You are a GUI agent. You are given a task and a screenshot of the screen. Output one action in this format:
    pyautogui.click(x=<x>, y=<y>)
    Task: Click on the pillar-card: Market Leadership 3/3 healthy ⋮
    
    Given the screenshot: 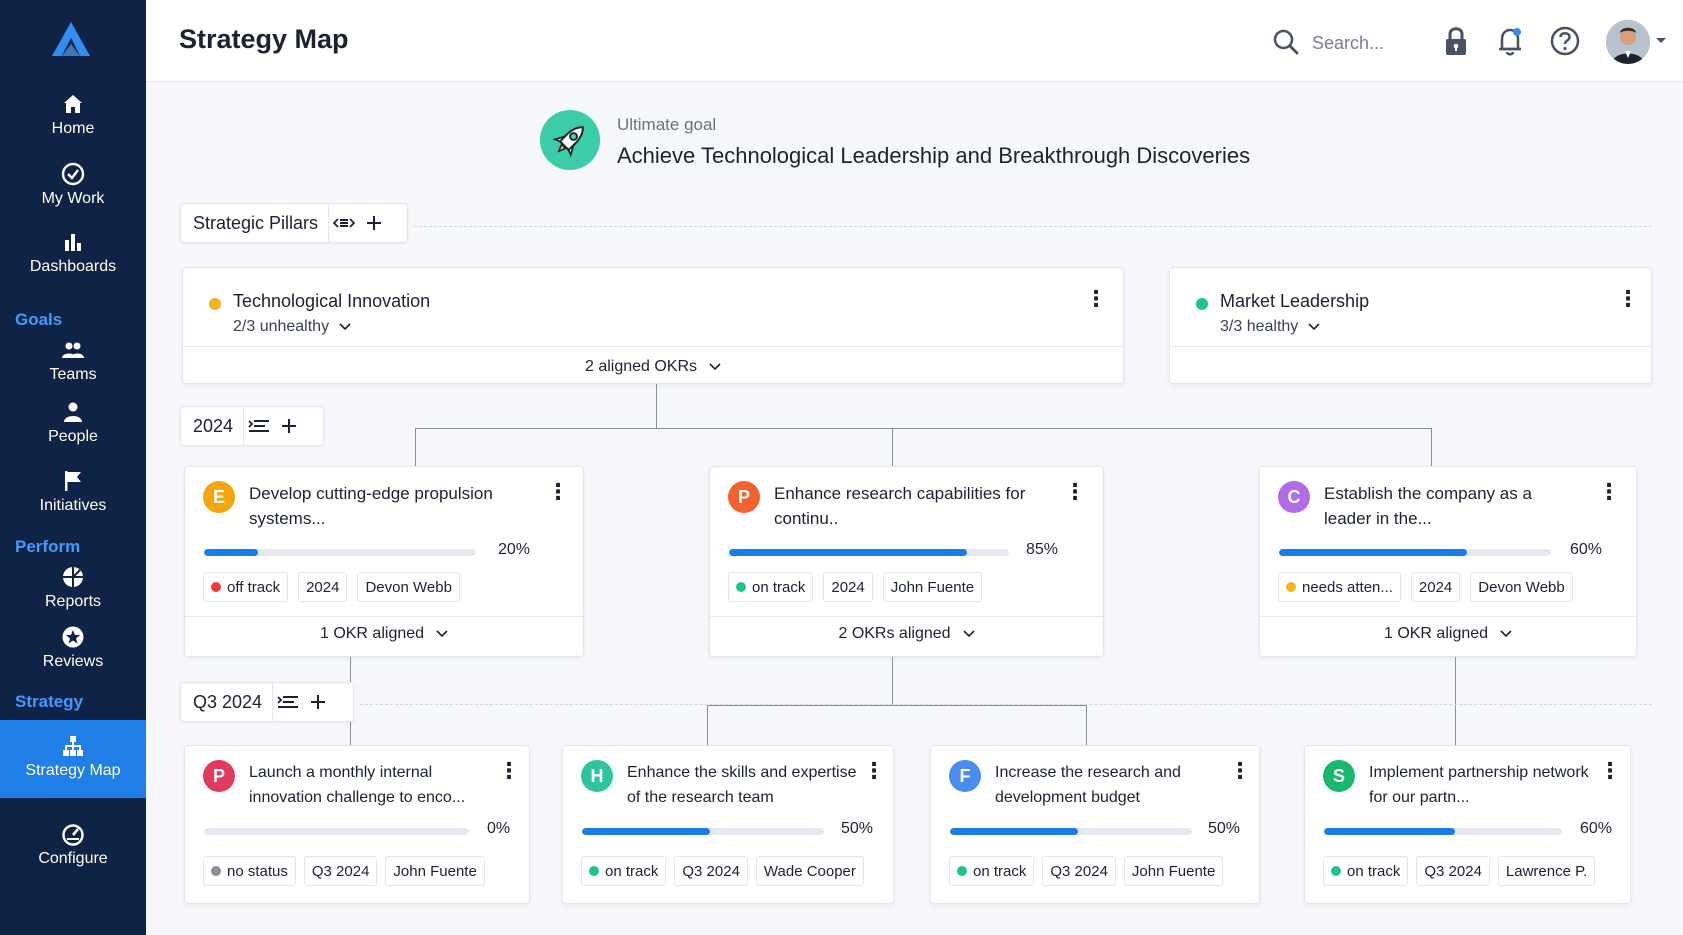 What is the action you would take?
    pyautogui.click(x=1410, y=325)
    